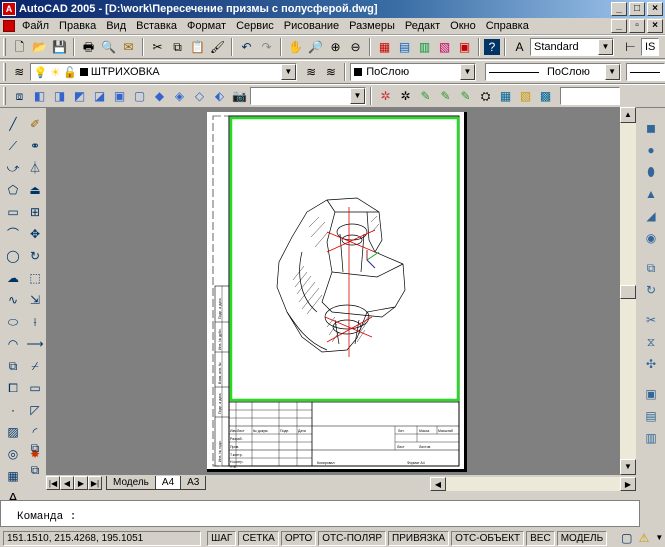  I want to click on close-button: ×, so click(655, 9).